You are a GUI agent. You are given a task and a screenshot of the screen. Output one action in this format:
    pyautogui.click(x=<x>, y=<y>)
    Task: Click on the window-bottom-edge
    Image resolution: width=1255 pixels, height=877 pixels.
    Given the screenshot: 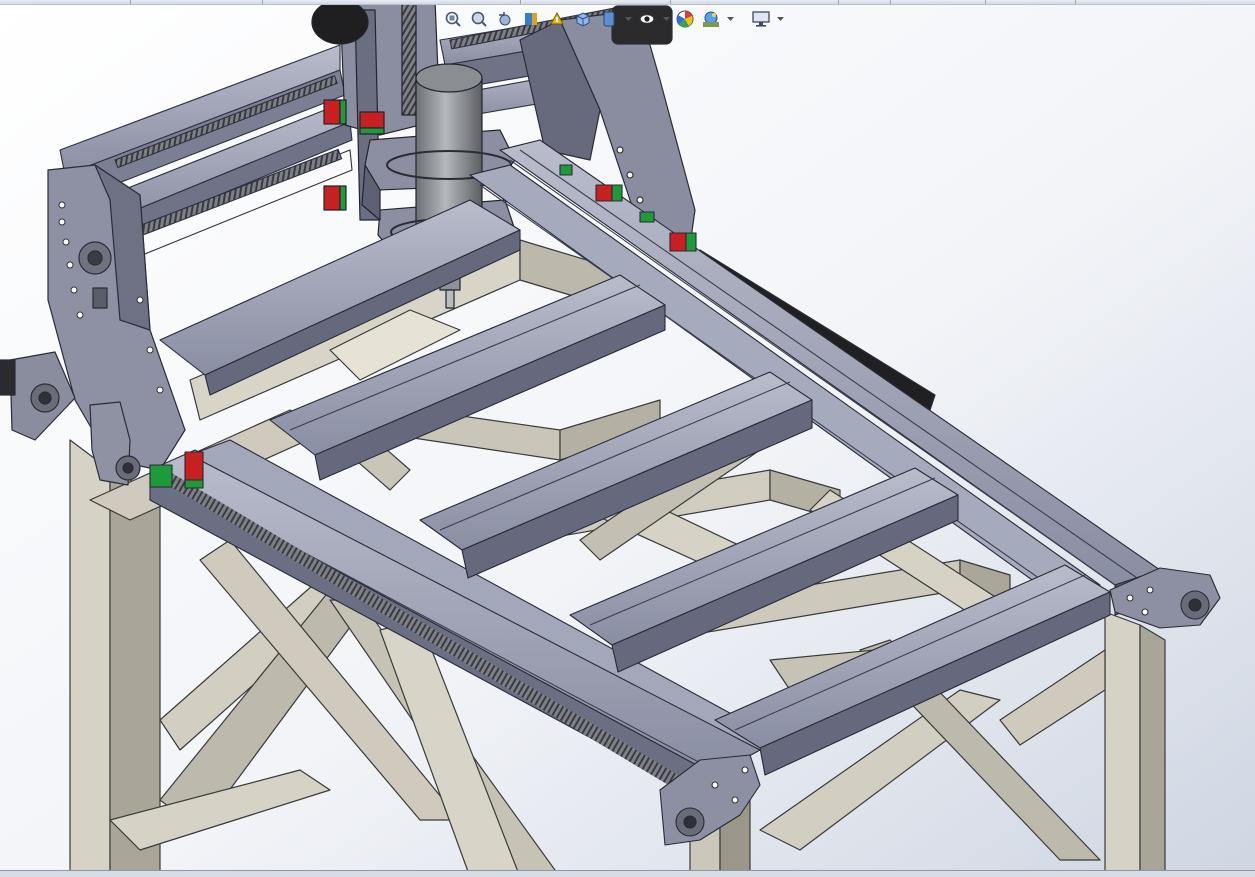 What is the action you would take?
    pyautogui.click(x=627, y=873)
    